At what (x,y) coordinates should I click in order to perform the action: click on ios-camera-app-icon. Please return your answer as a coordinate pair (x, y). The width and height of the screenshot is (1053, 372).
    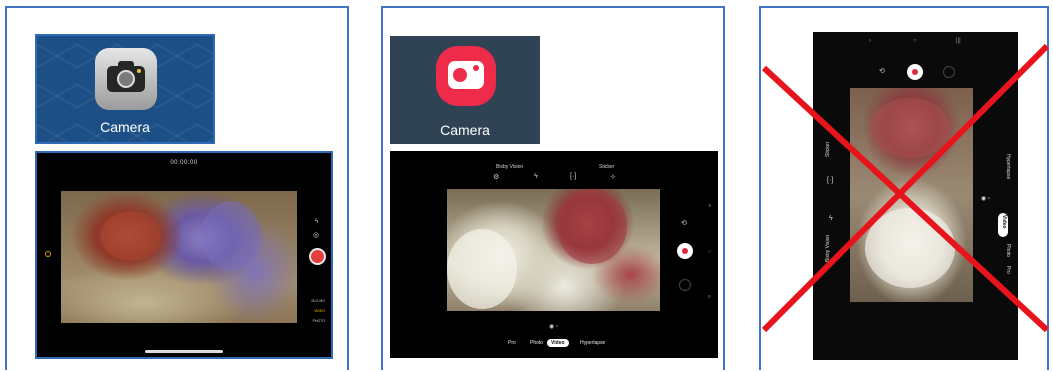
    Looking at the image, I should click on (126, 79).